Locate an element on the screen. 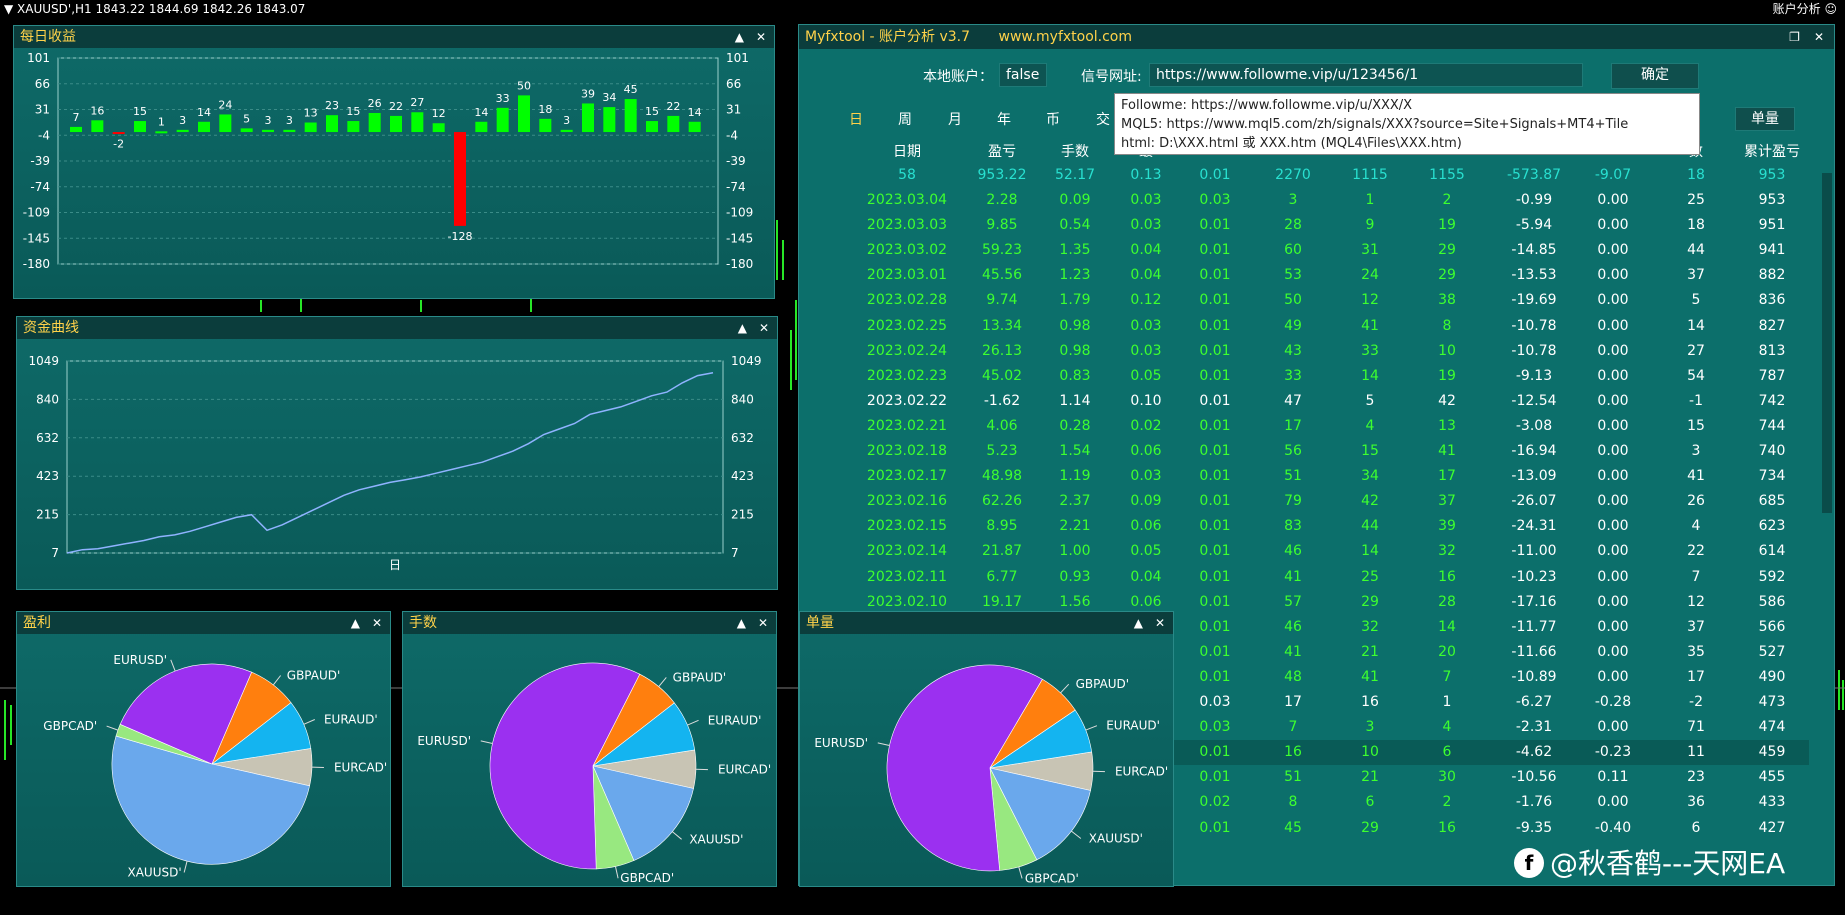 The width and height of the screenshot is (1845, 915). confirm-button: 确定 is located at coordinates (1655, 76).